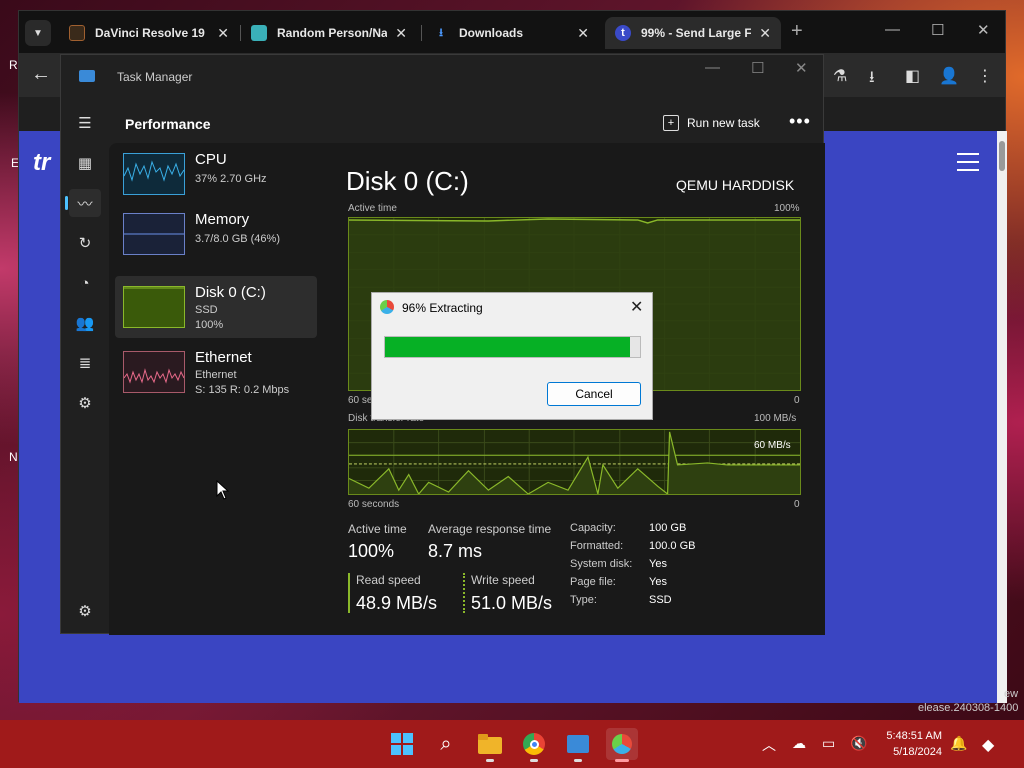 The height and width of the screenshot is (768, 1024). What do you see at coordinates (772, 445) in the screenshot?
I see `graph-marker-label: 60 MB/s` at bounding box center [772, 445].